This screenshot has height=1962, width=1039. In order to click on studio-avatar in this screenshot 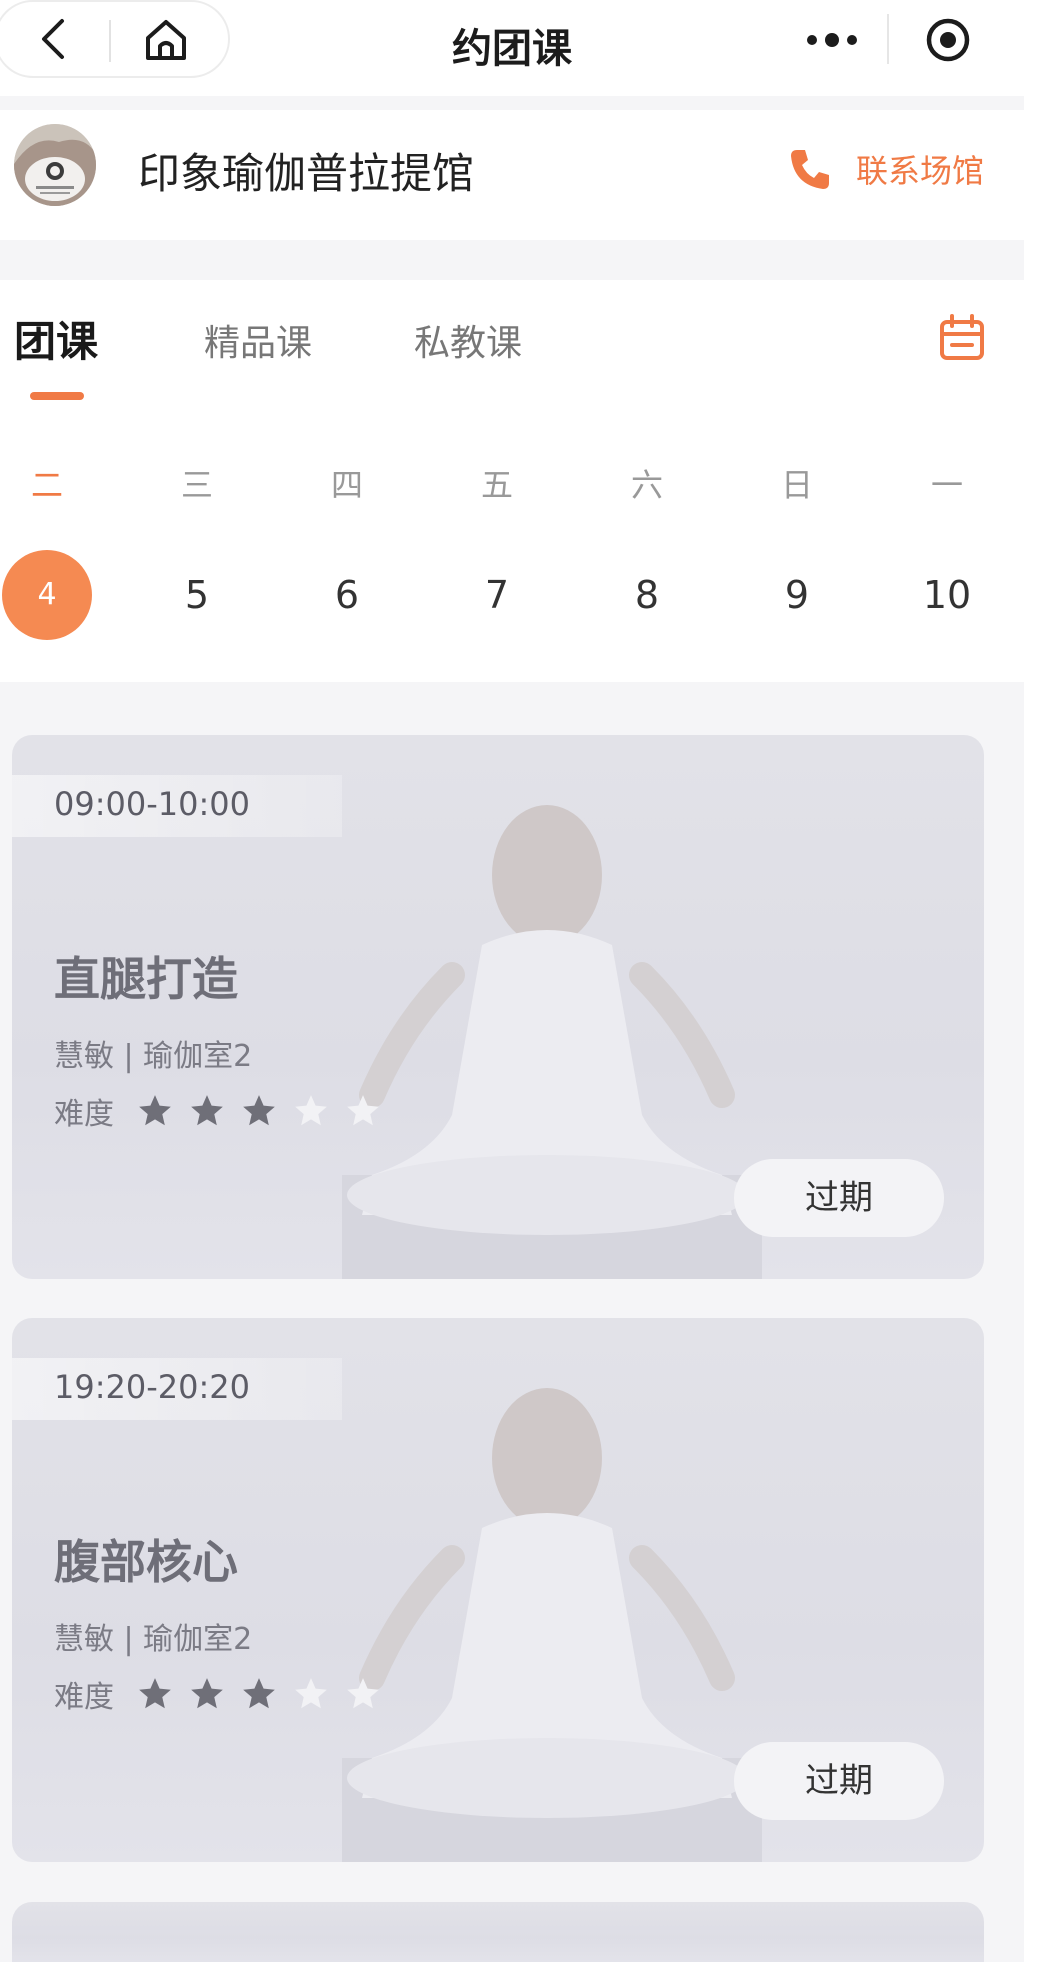, I will do `click(55, 165)`.